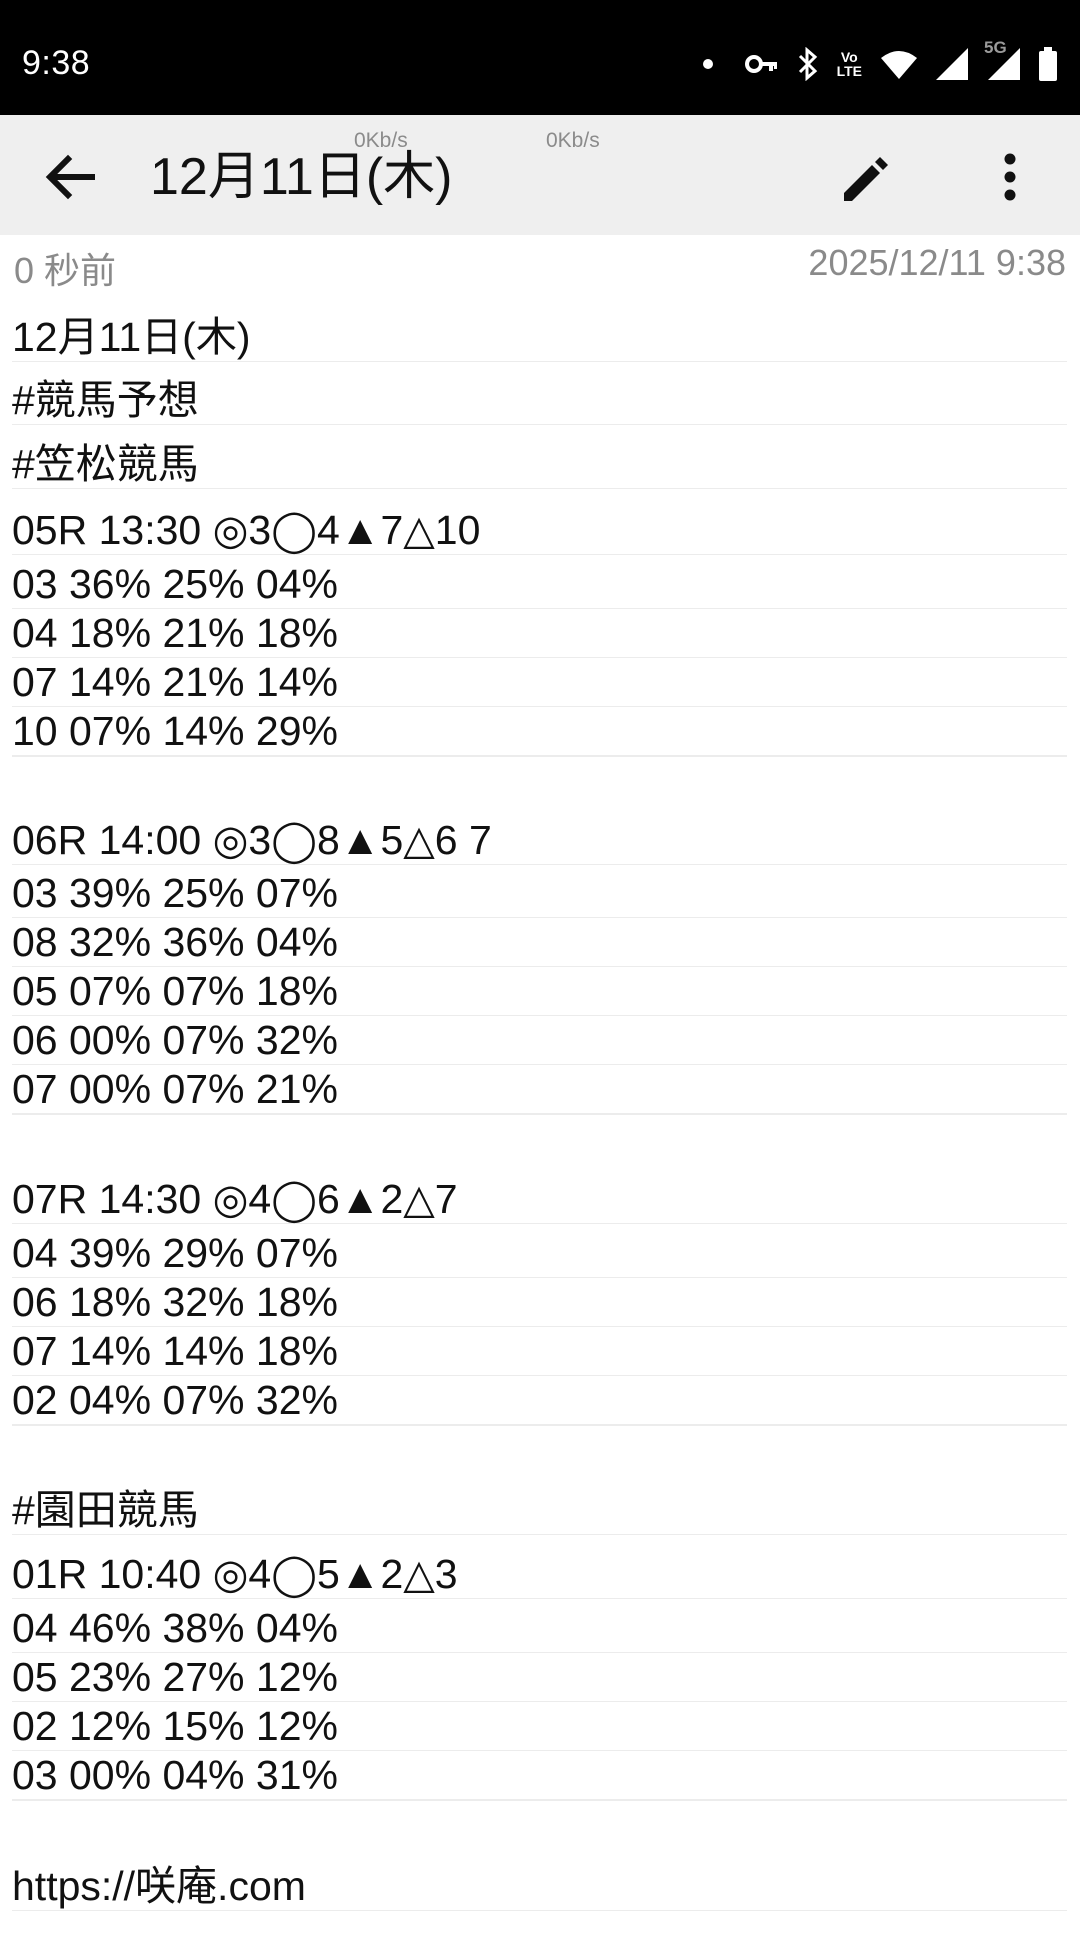  What do you see at coordinates (539, 1510) in the screenshot?
I see `note-line: #園田競馬` at bounding box center [539, 1510].